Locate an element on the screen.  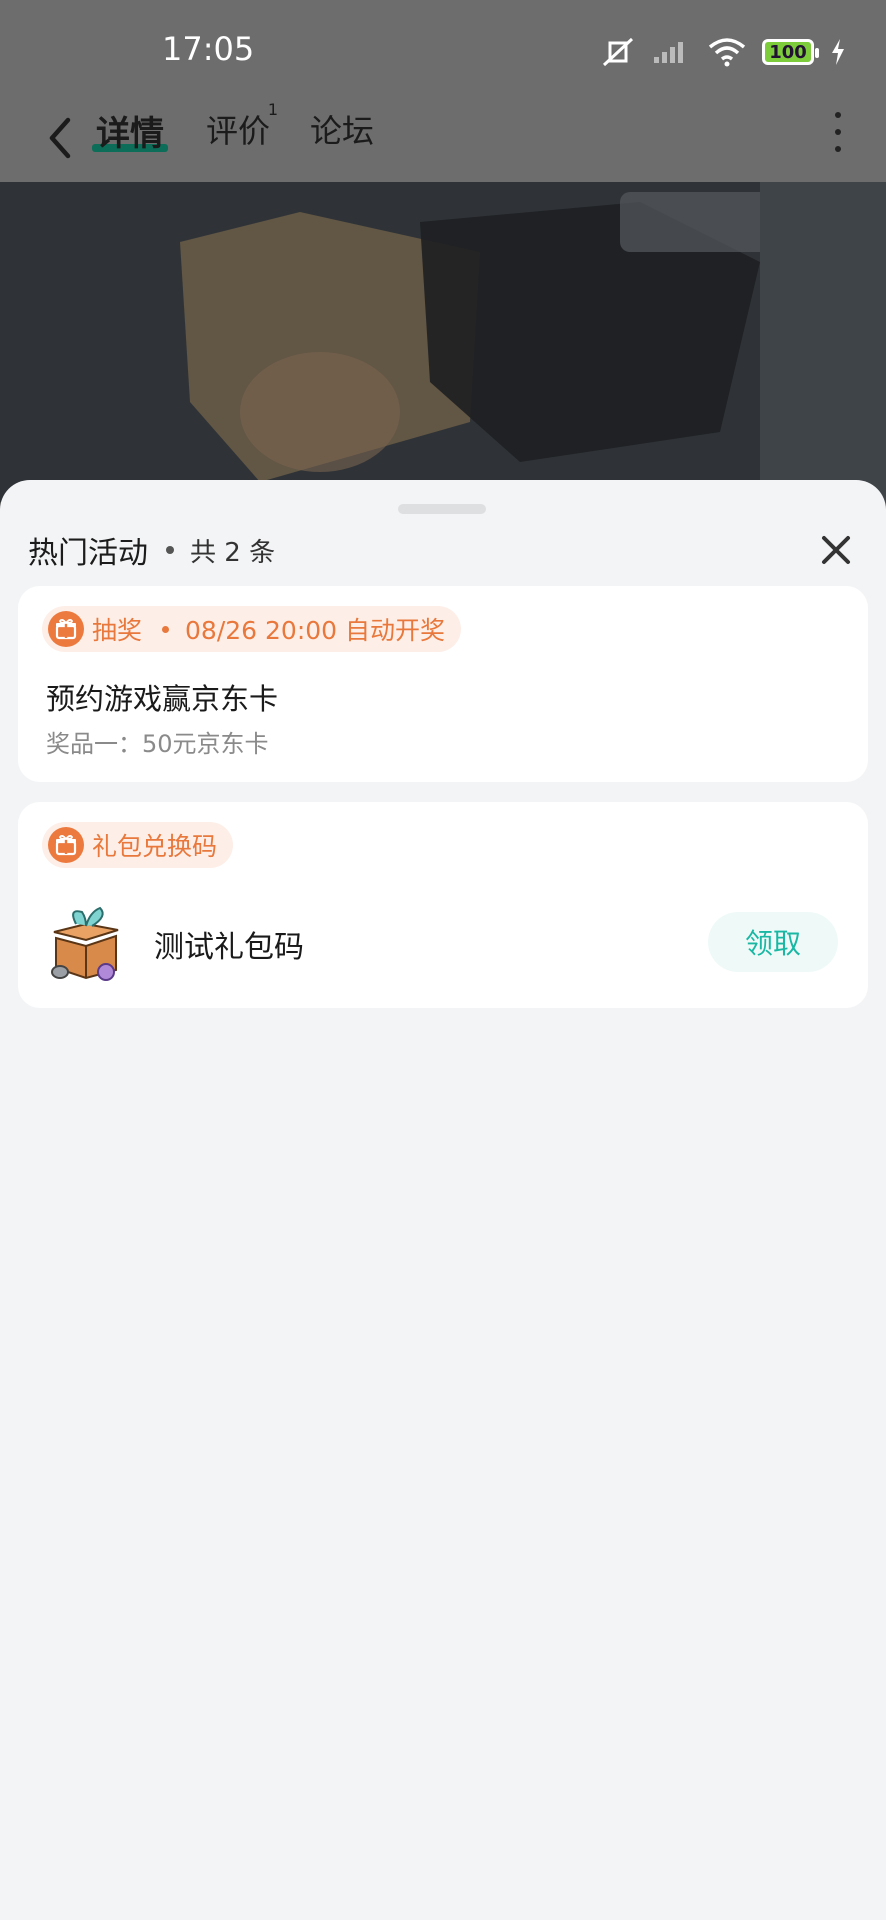
lottery-draw-time: 08/26 20:00 自动开奖 is located at coordinates (315, 630).